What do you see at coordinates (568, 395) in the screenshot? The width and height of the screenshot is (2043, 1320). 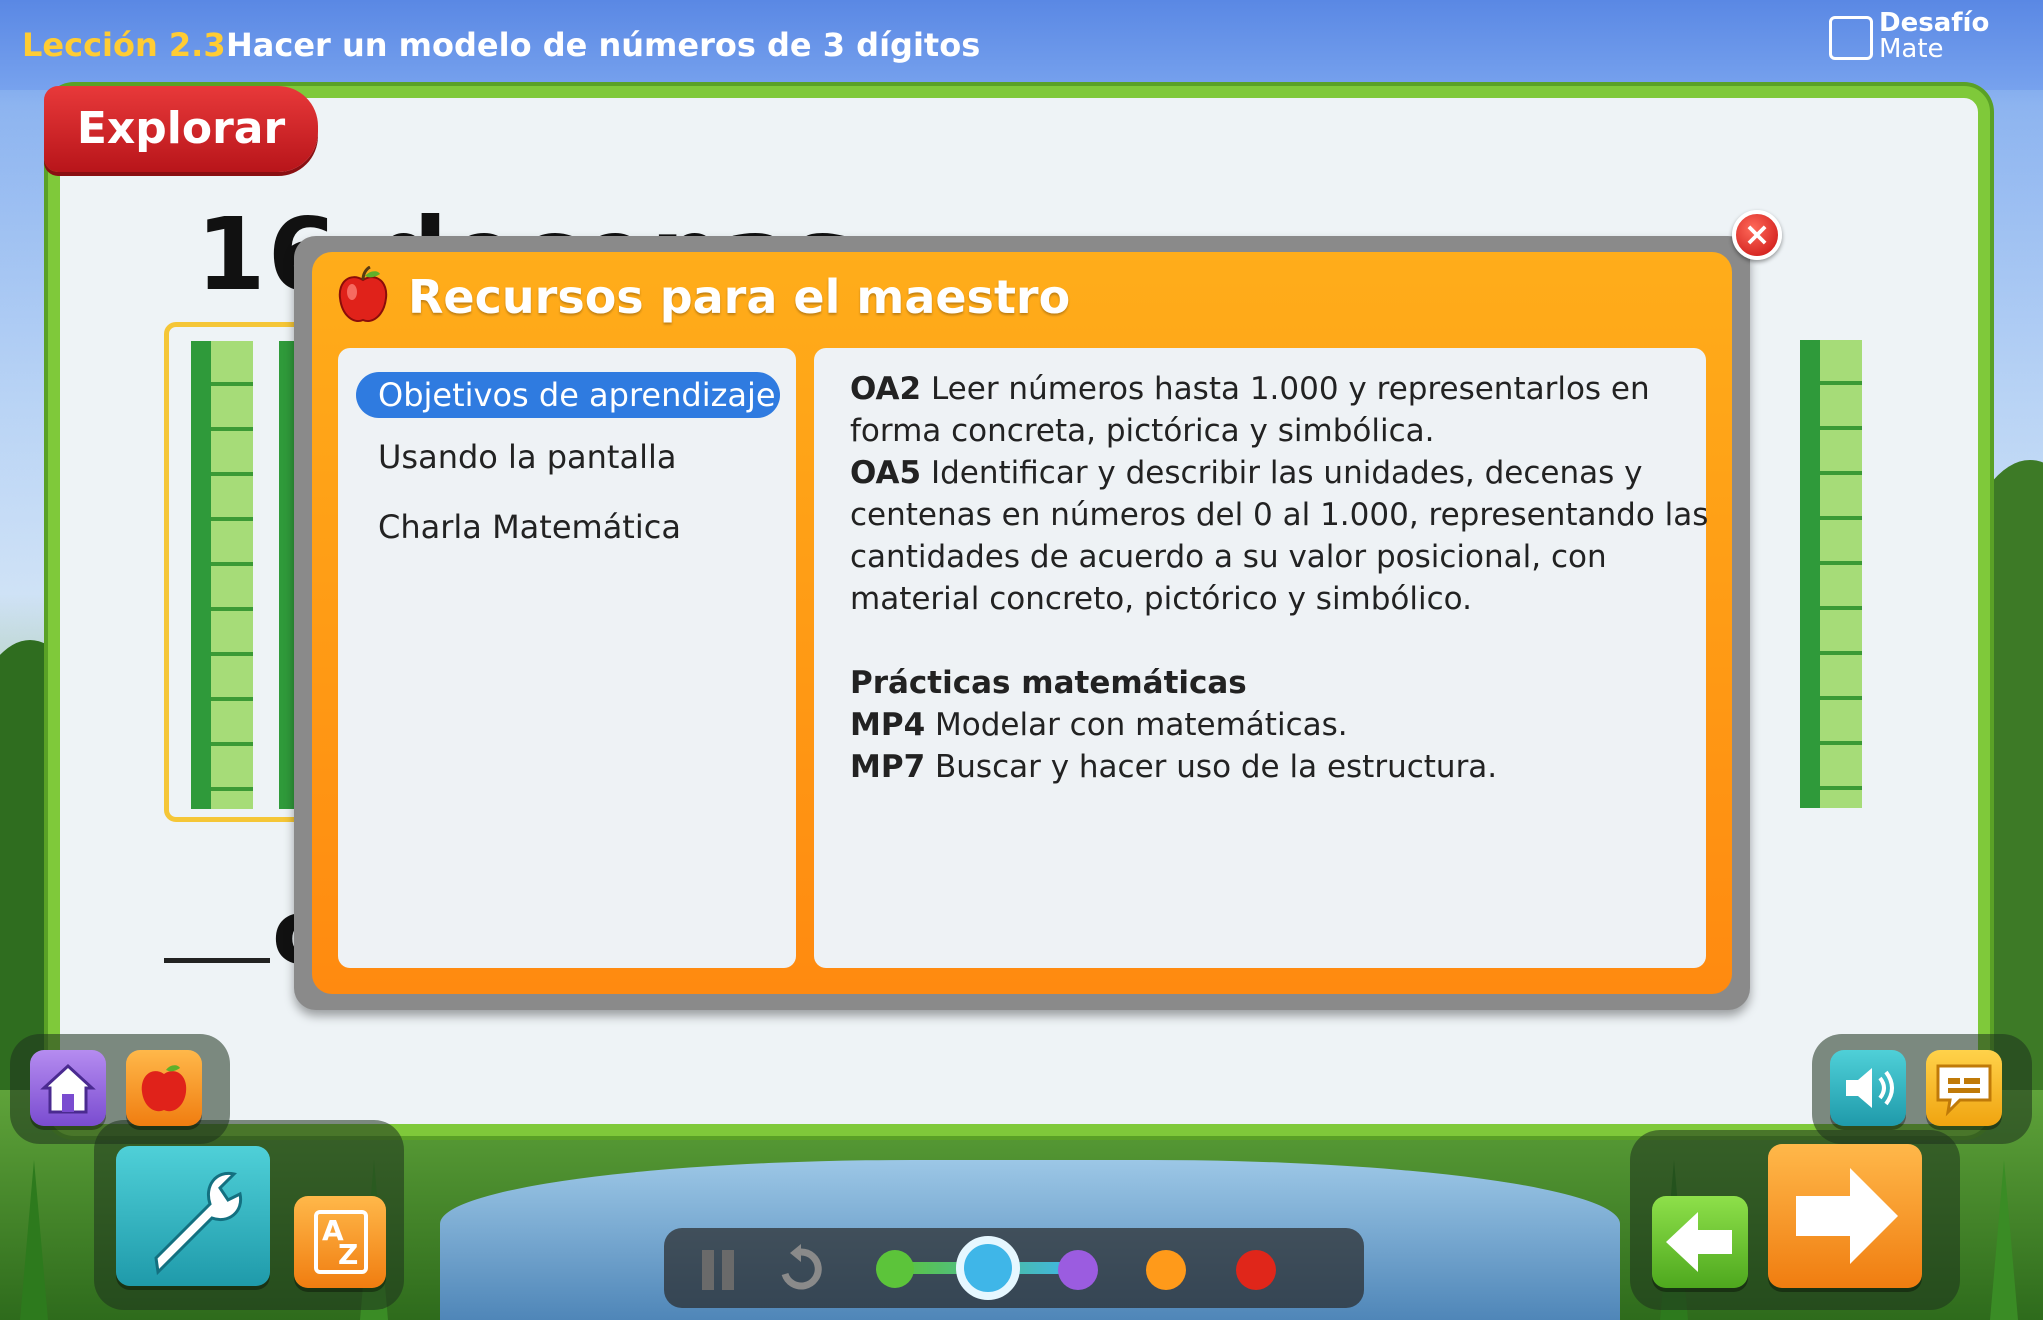 I see `menu-item-objetivos: Objetivos de aprendizaje` at bounding box center [568, 395].